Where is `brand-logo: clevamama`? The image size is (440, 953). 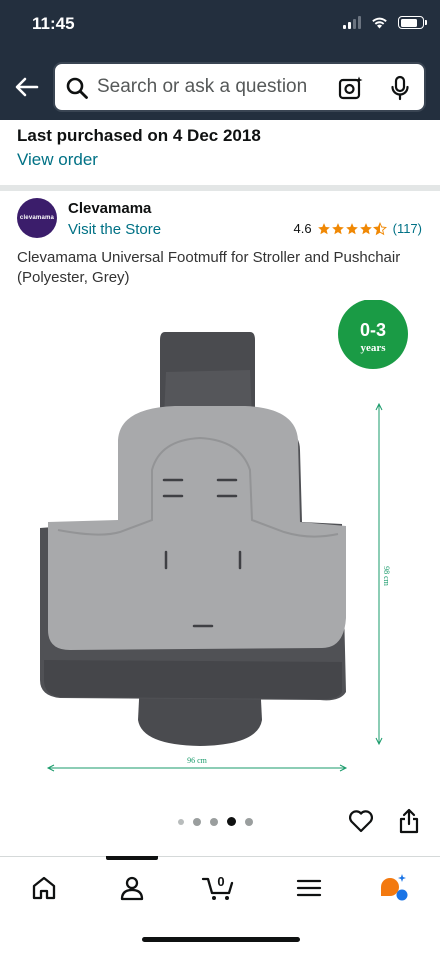 brand-logo: clevamama is located at coordinates (37, 218).